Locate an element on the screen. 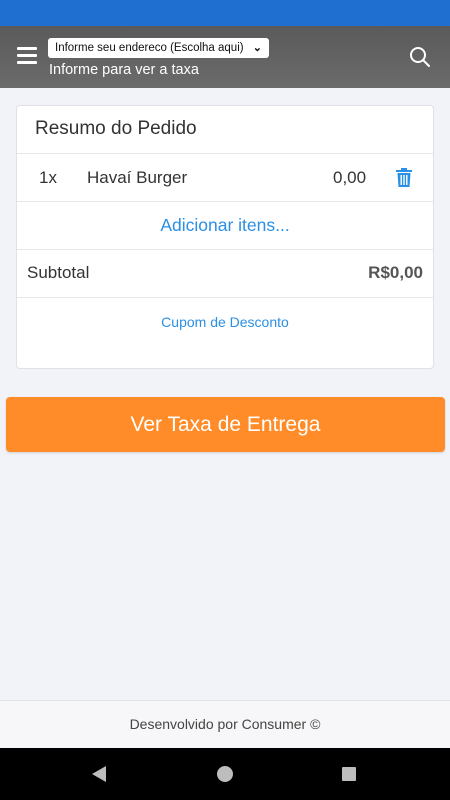  item-price: 0,00 is located at coordinates (350, 177).